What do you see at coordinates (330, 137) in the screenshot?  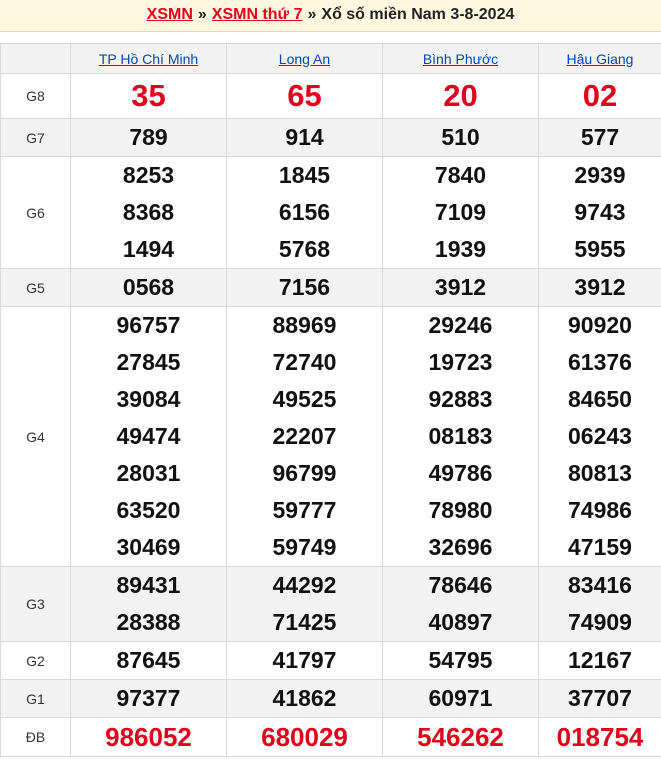 I see `prize-row: G7 789 914 510 577` at bounding box center [330, 137].